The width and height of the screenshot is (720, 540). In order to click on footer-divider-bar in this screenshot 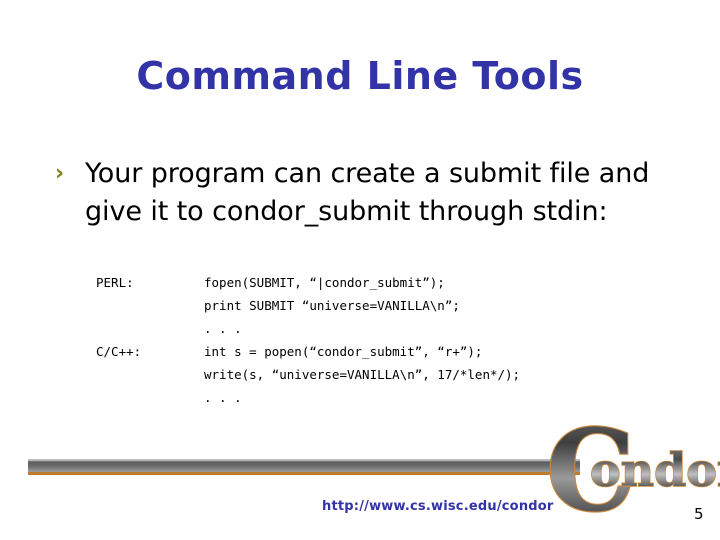, I will do `click(304, 467)`.